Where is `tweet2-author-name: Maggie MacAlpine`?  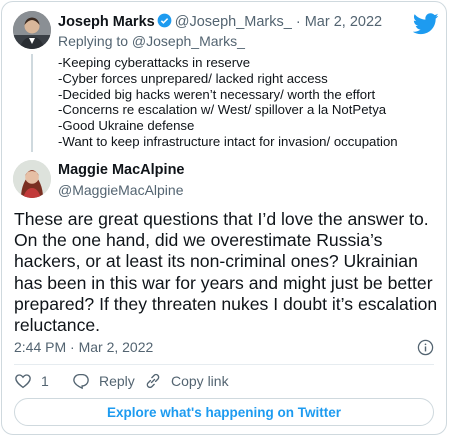
tweet2-author-name: Maggie MacAlpine is located at coordinates (121, 170).